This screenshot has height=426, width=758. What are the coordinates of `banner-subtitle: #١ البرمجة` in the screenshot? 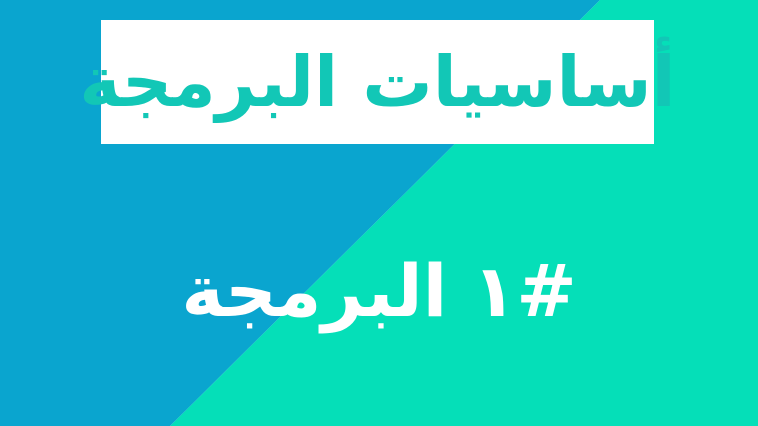 It's located at (379, 291).